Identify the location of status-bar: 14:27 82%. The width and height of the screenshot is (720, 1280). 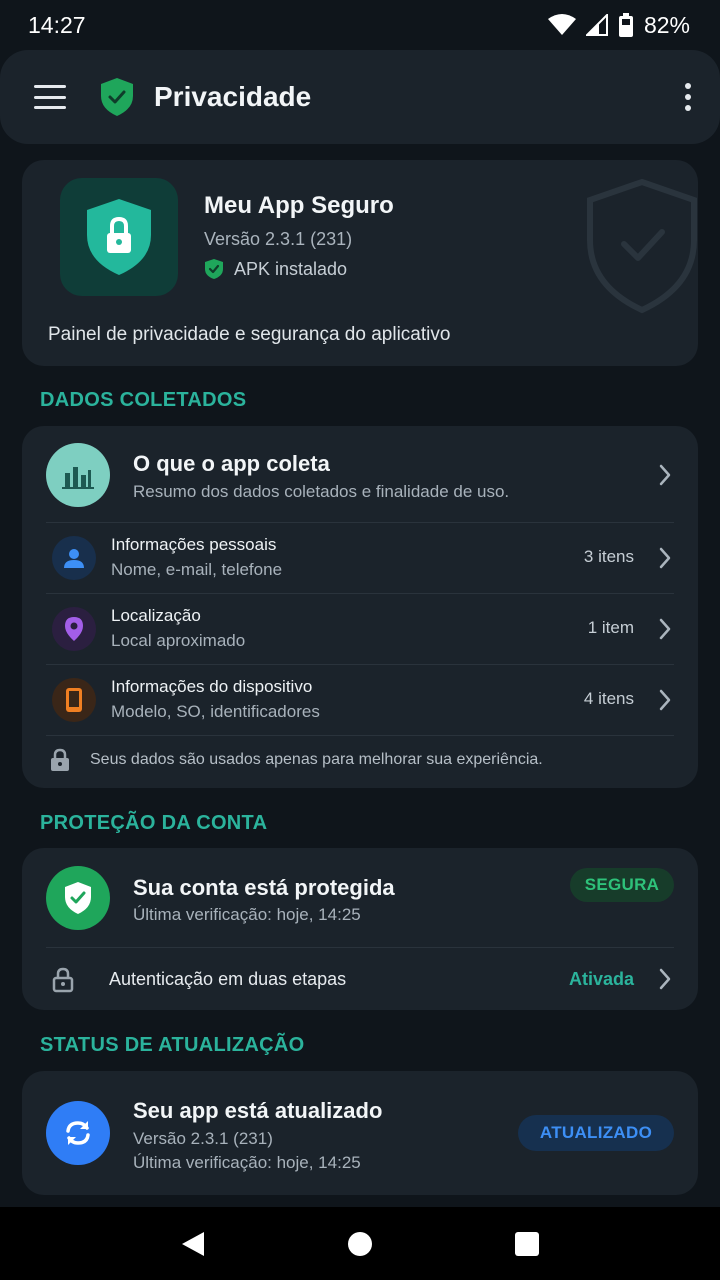
(360, 25).